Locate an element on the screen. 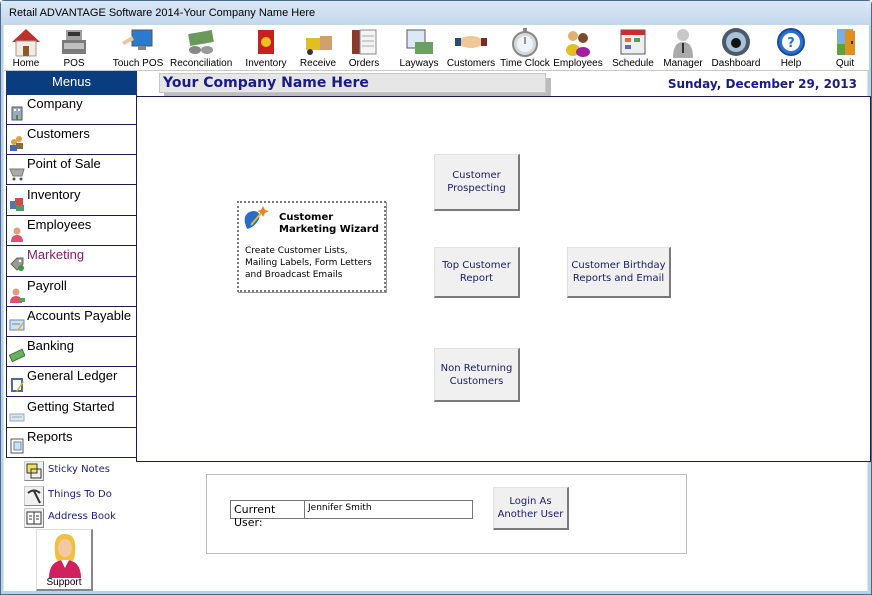 The image size is (872, 595). toolbar-manager-button: Manager is located at coordinates (683, 48).